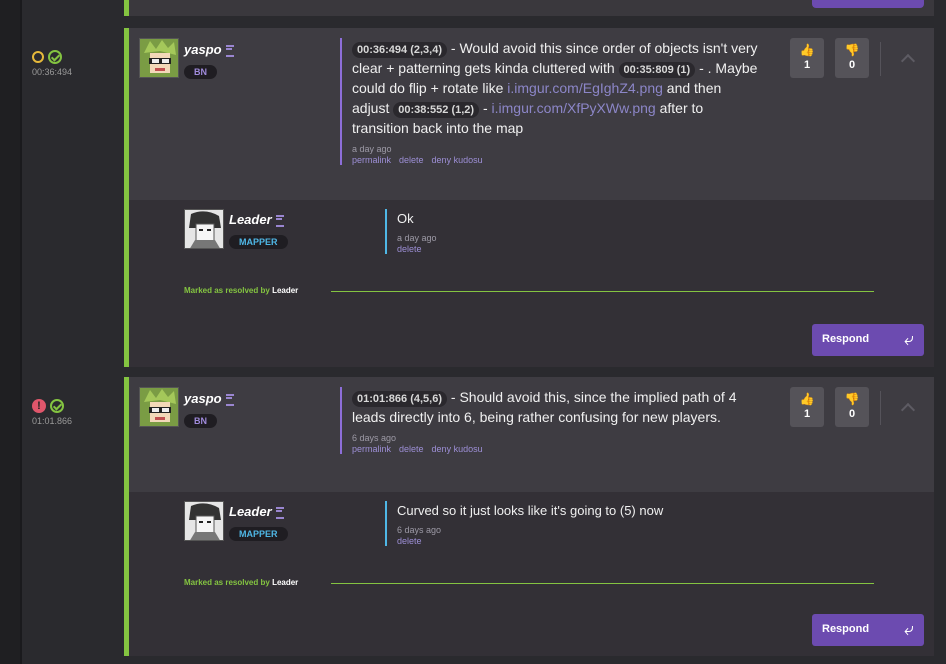  What do you see at coordinates (585, 88) in the screenshot?
I see `image-link: i.imgur.com/EgIghZ4.png` at bounding box center [585, 88].